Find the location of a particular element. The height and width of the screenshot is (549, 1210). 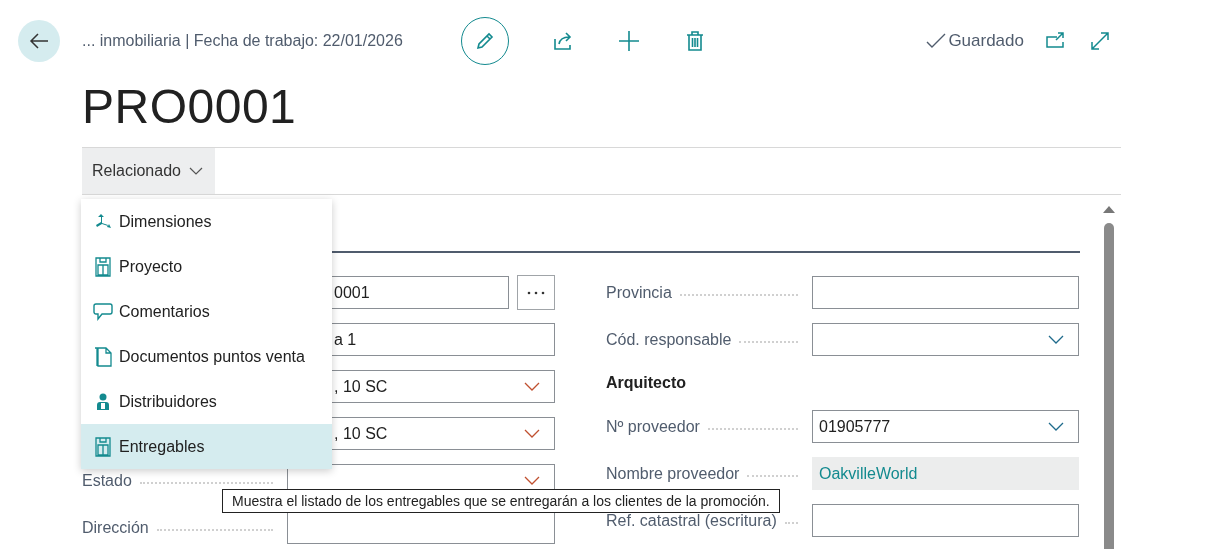

field-label: Estado is located at coordinates (107, 480).